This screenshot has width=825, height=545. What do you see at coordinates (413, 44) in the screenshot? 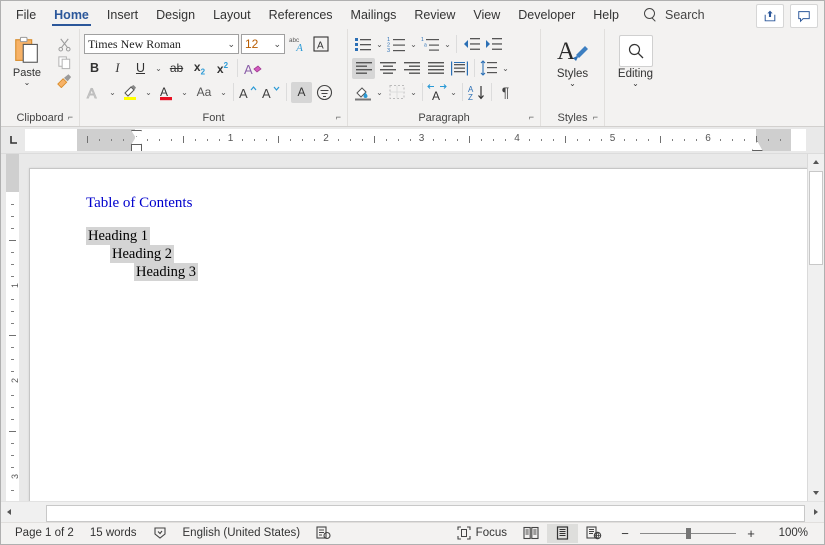
I see `numbering-dropdown: ⌄` at bounding box center [413, 44].